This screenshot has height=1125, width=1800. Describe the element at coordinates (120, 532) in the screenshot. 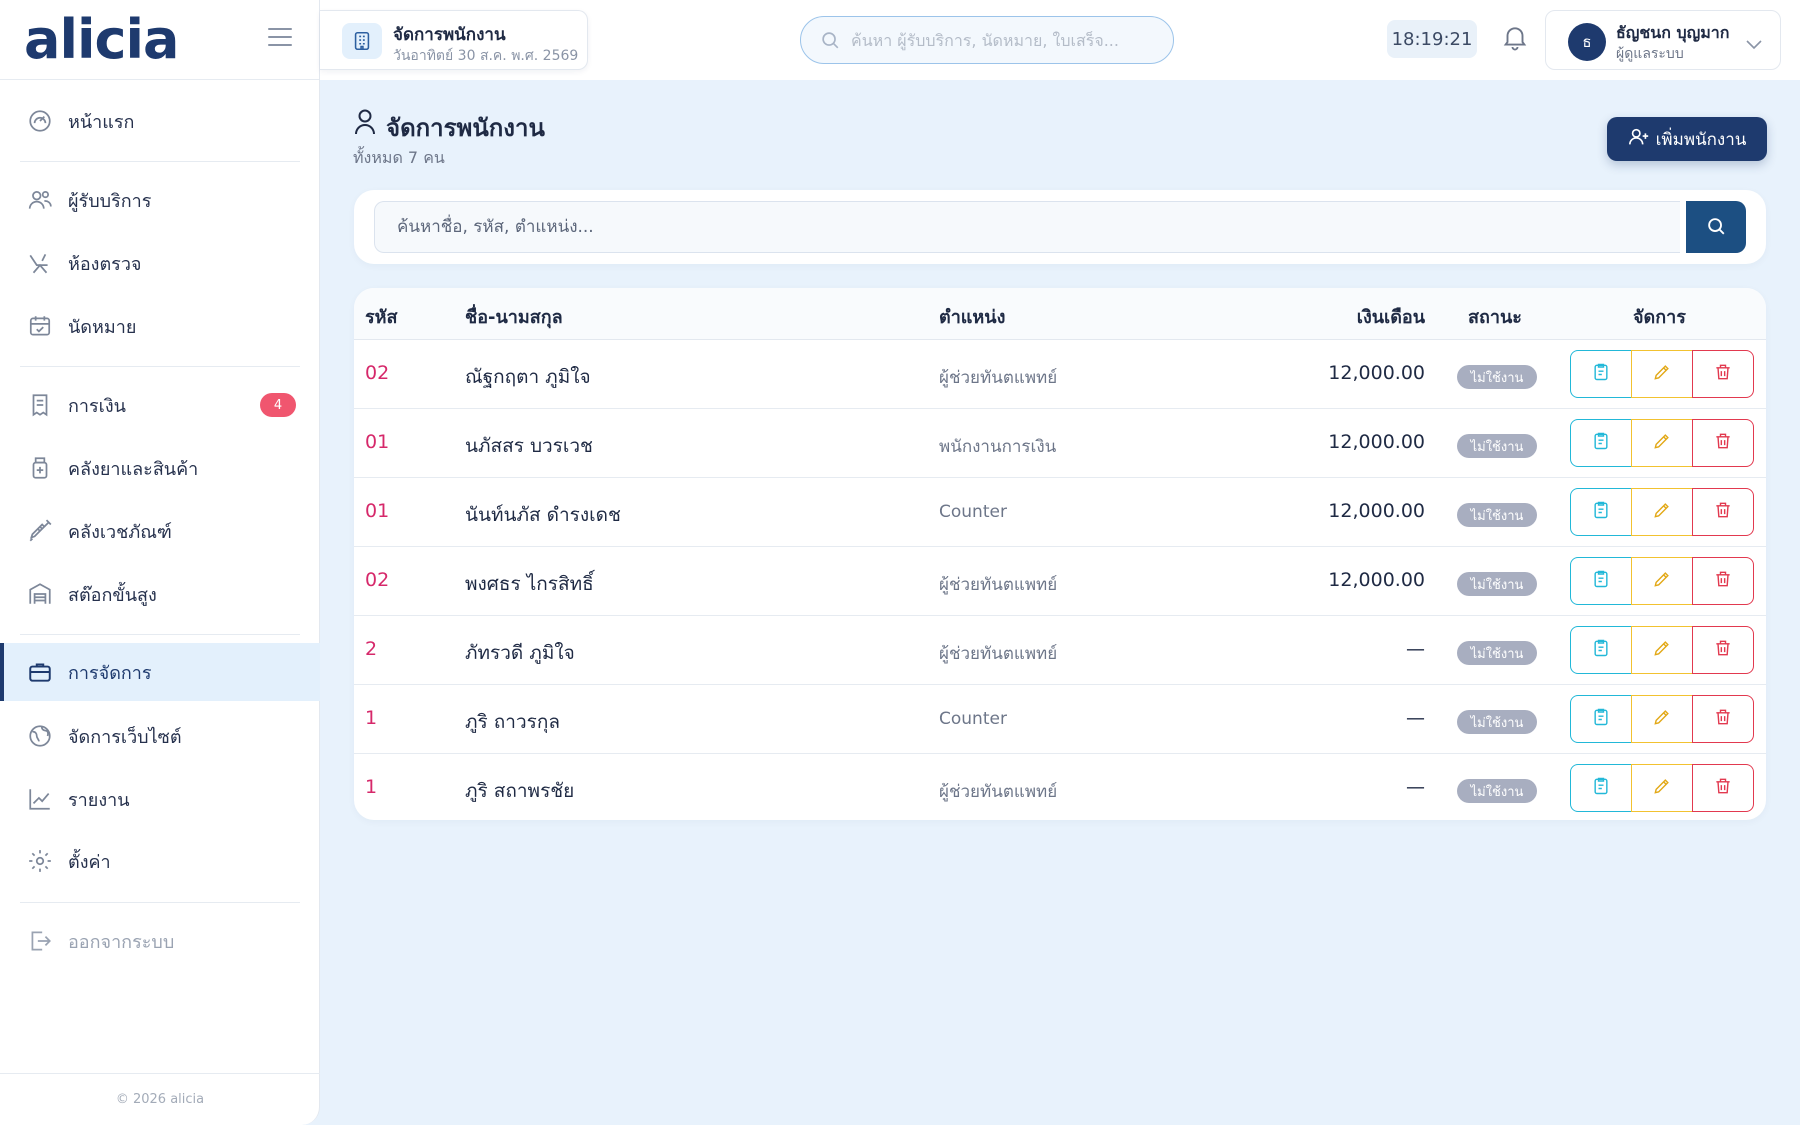

I see `sidebar-item-label: คลังเวชภัณฑ์` at that location.